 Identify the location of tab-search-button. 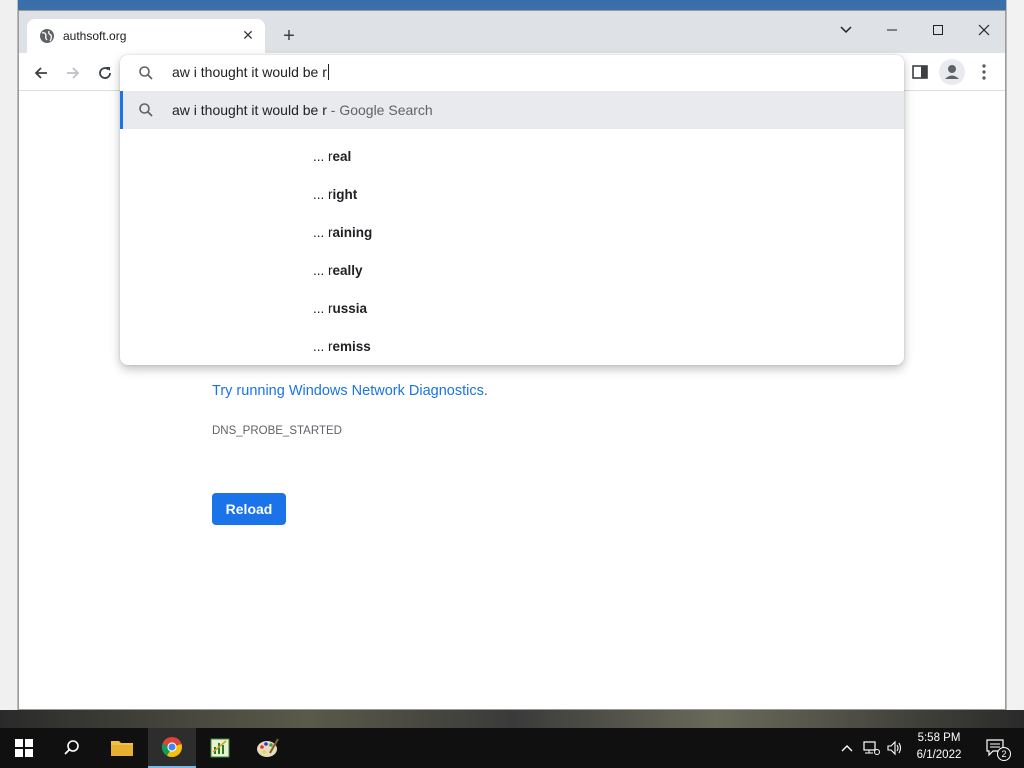
(846, 30).